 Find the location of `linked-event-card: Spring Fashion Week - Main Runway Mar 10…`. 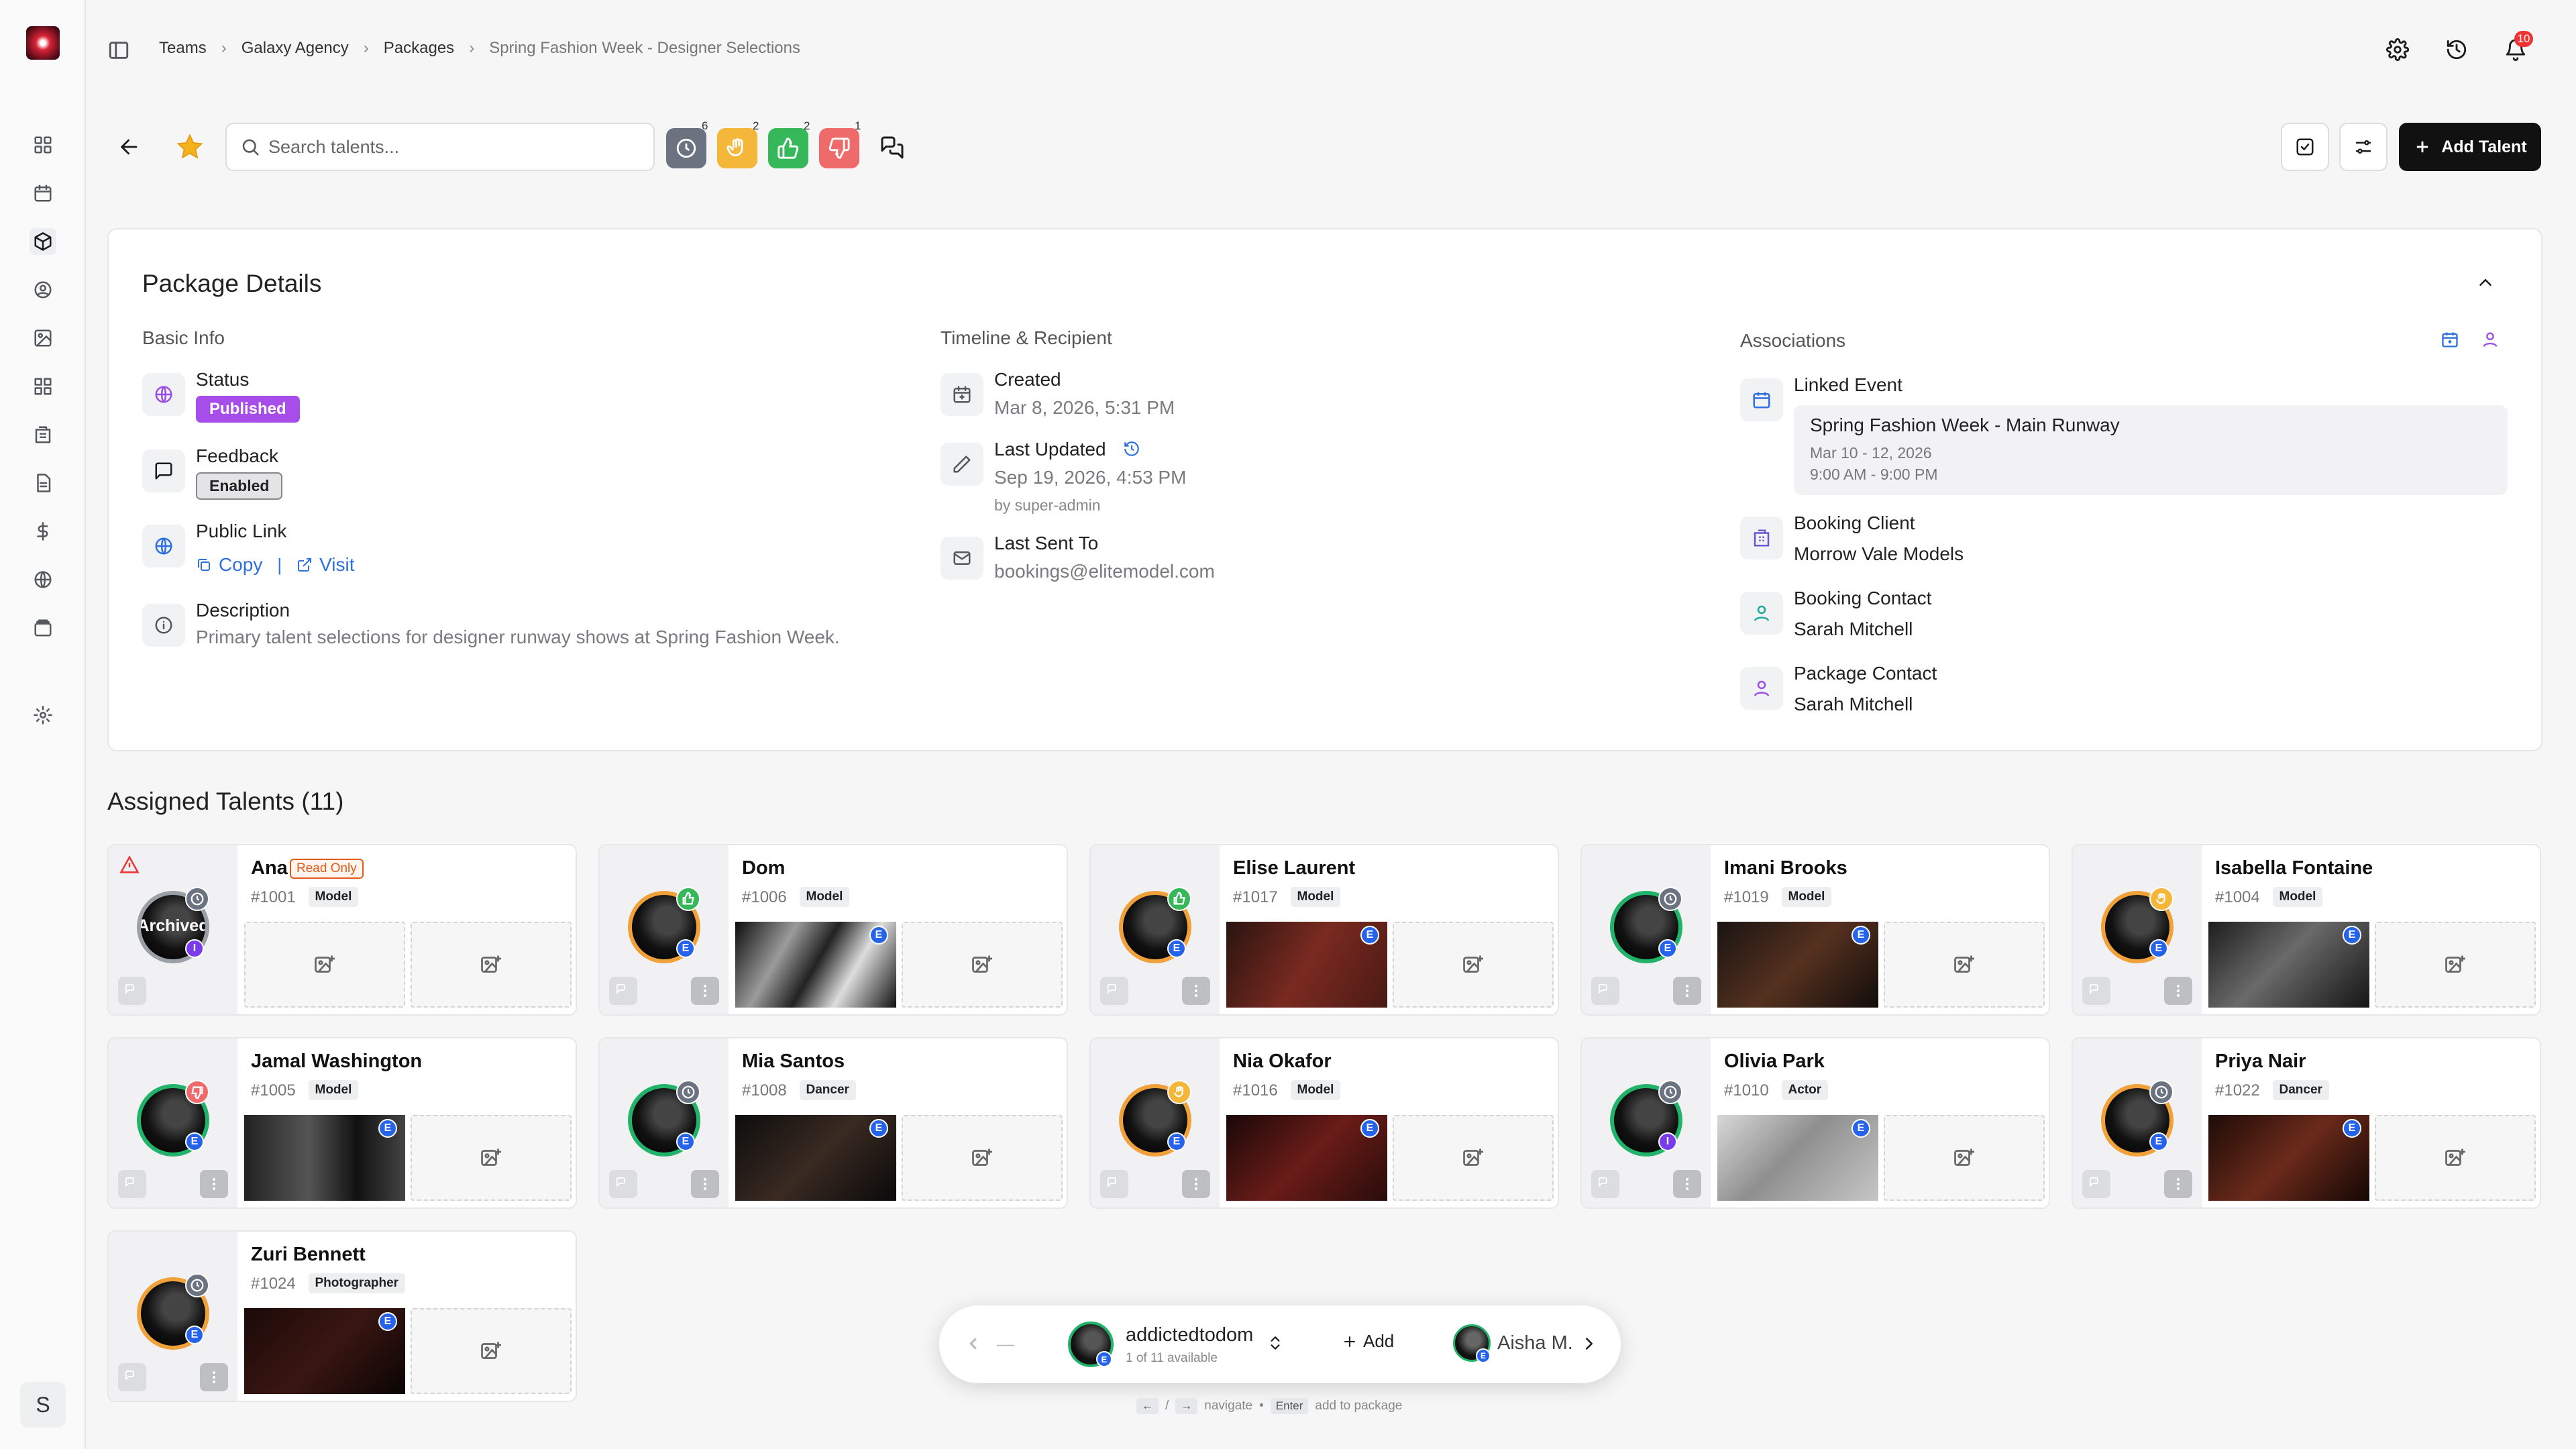

linked-event-card: Spring Fashion Week - Main Runway Mar 10… is located at coordinates (2151, 450).